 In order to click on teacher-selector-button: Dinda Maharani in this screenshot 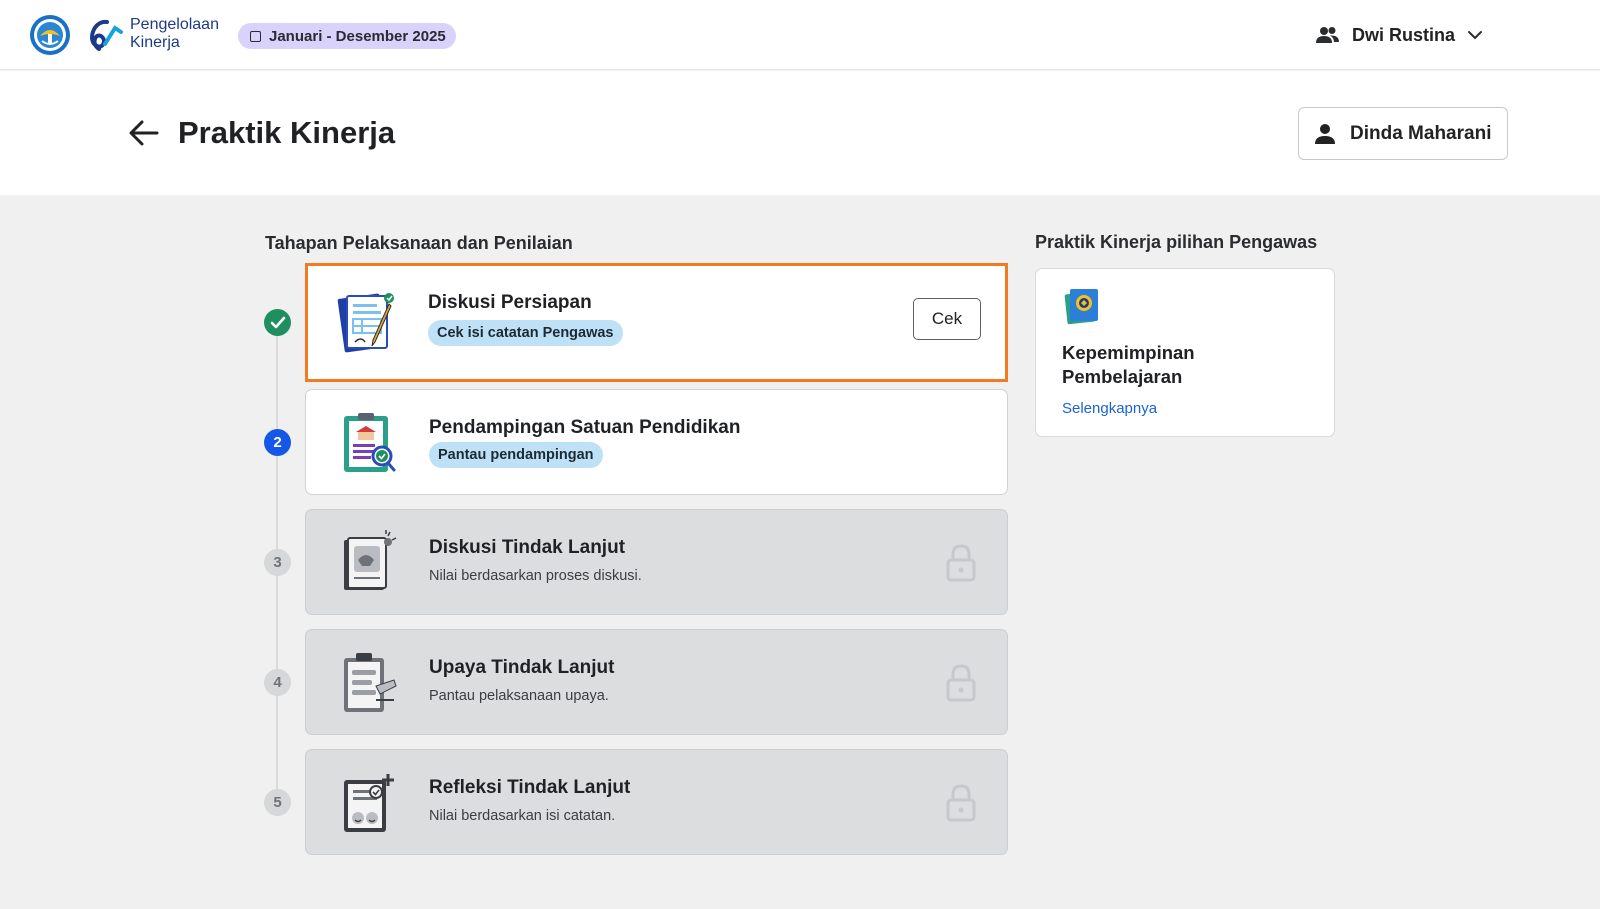, I will do `click(1403, 133)`.